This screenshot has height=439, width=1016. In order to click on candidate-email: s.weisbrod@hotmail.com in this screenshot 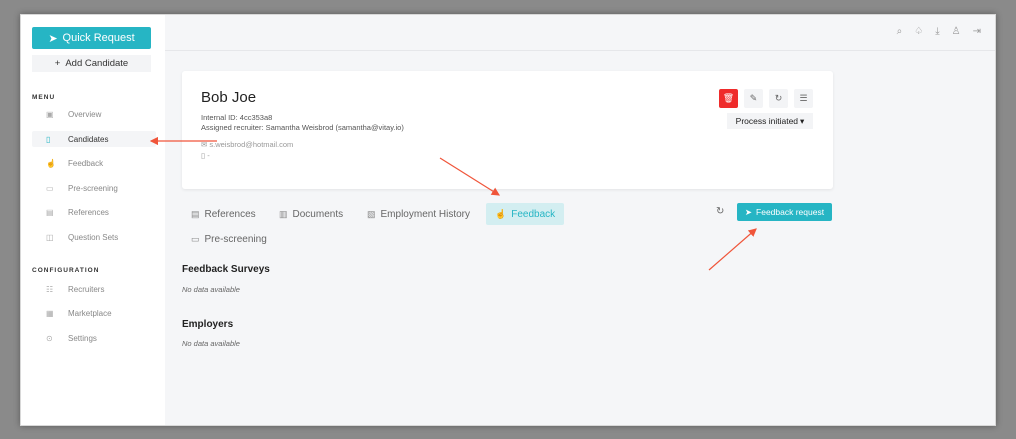, I will do `click(251, 144)`.